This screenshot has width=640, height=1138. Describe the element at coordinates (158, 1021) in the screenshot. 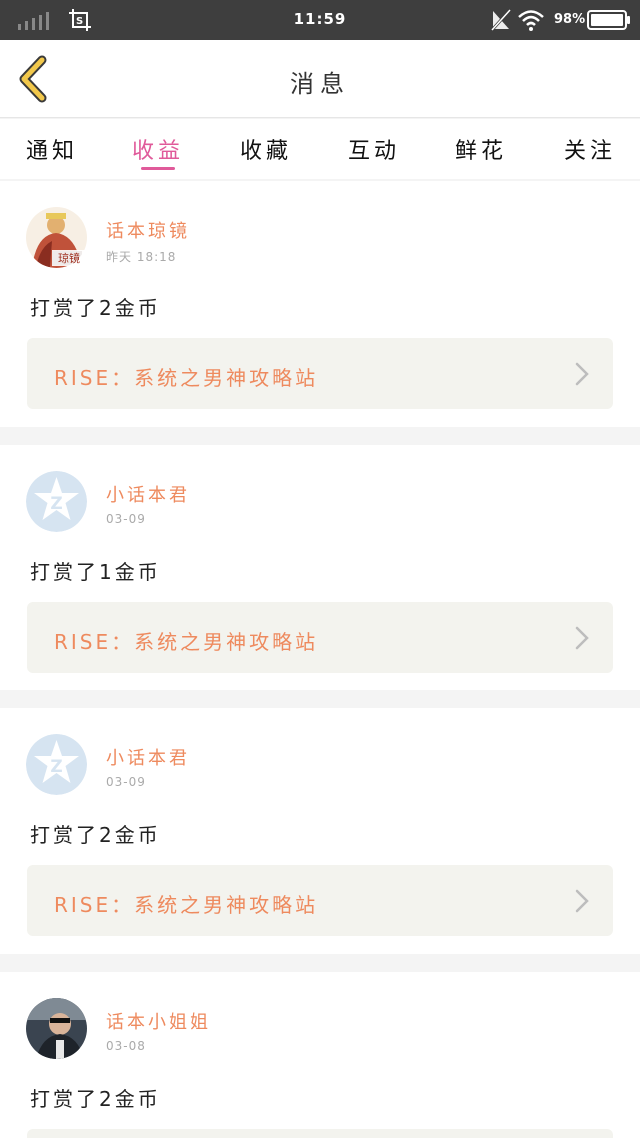

I see `user-name: 话本小姐姐` at that location.